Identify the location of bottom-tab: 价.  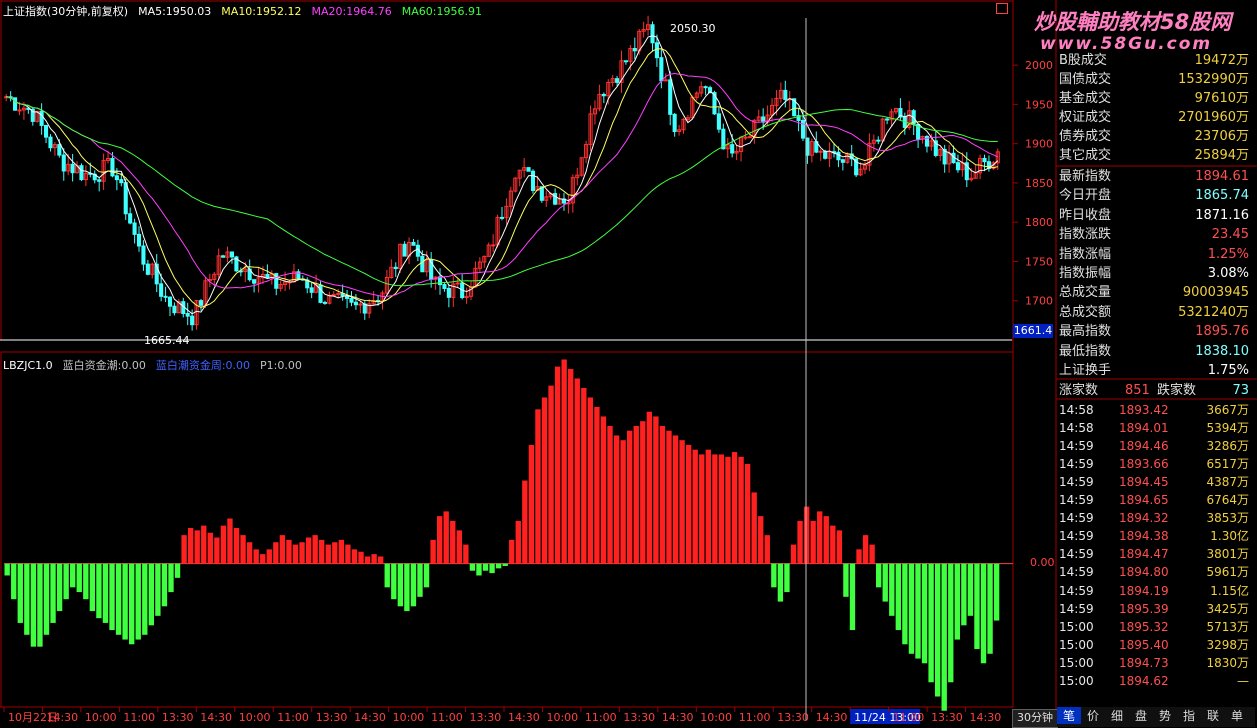
(1093, 715).